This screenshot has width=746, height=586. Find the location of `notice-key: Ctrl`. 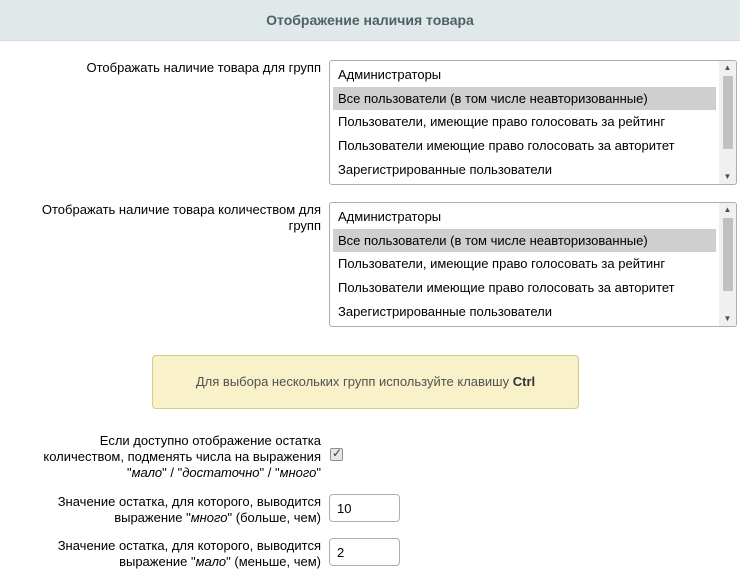

notice-key: Ctrl is located at coordinates (524, 381).